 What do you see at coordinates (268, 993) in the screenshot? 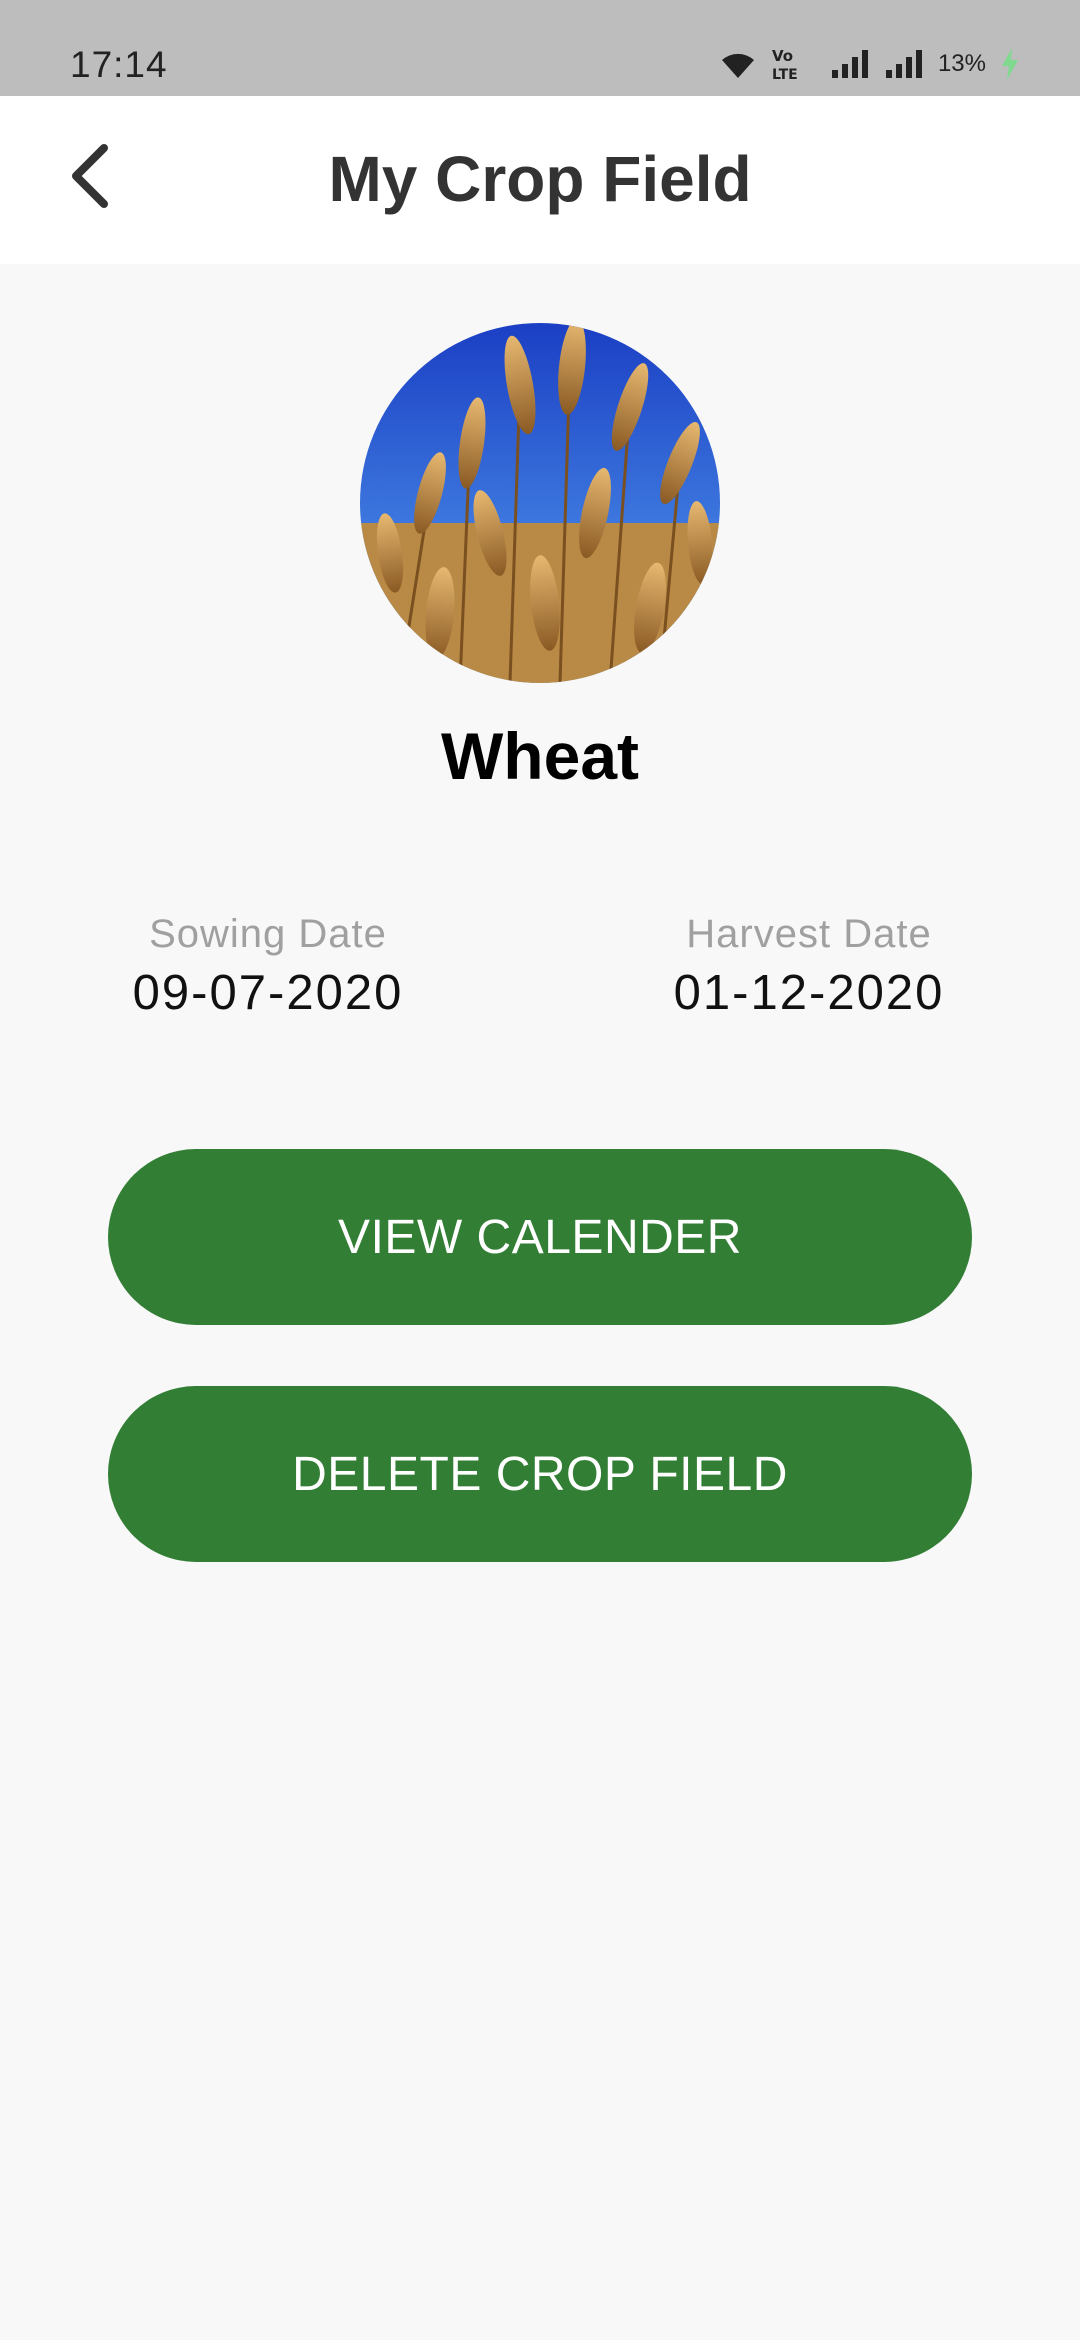
I see `sowing-date-value: 09-07-2020` at bounding box center [268, 993].